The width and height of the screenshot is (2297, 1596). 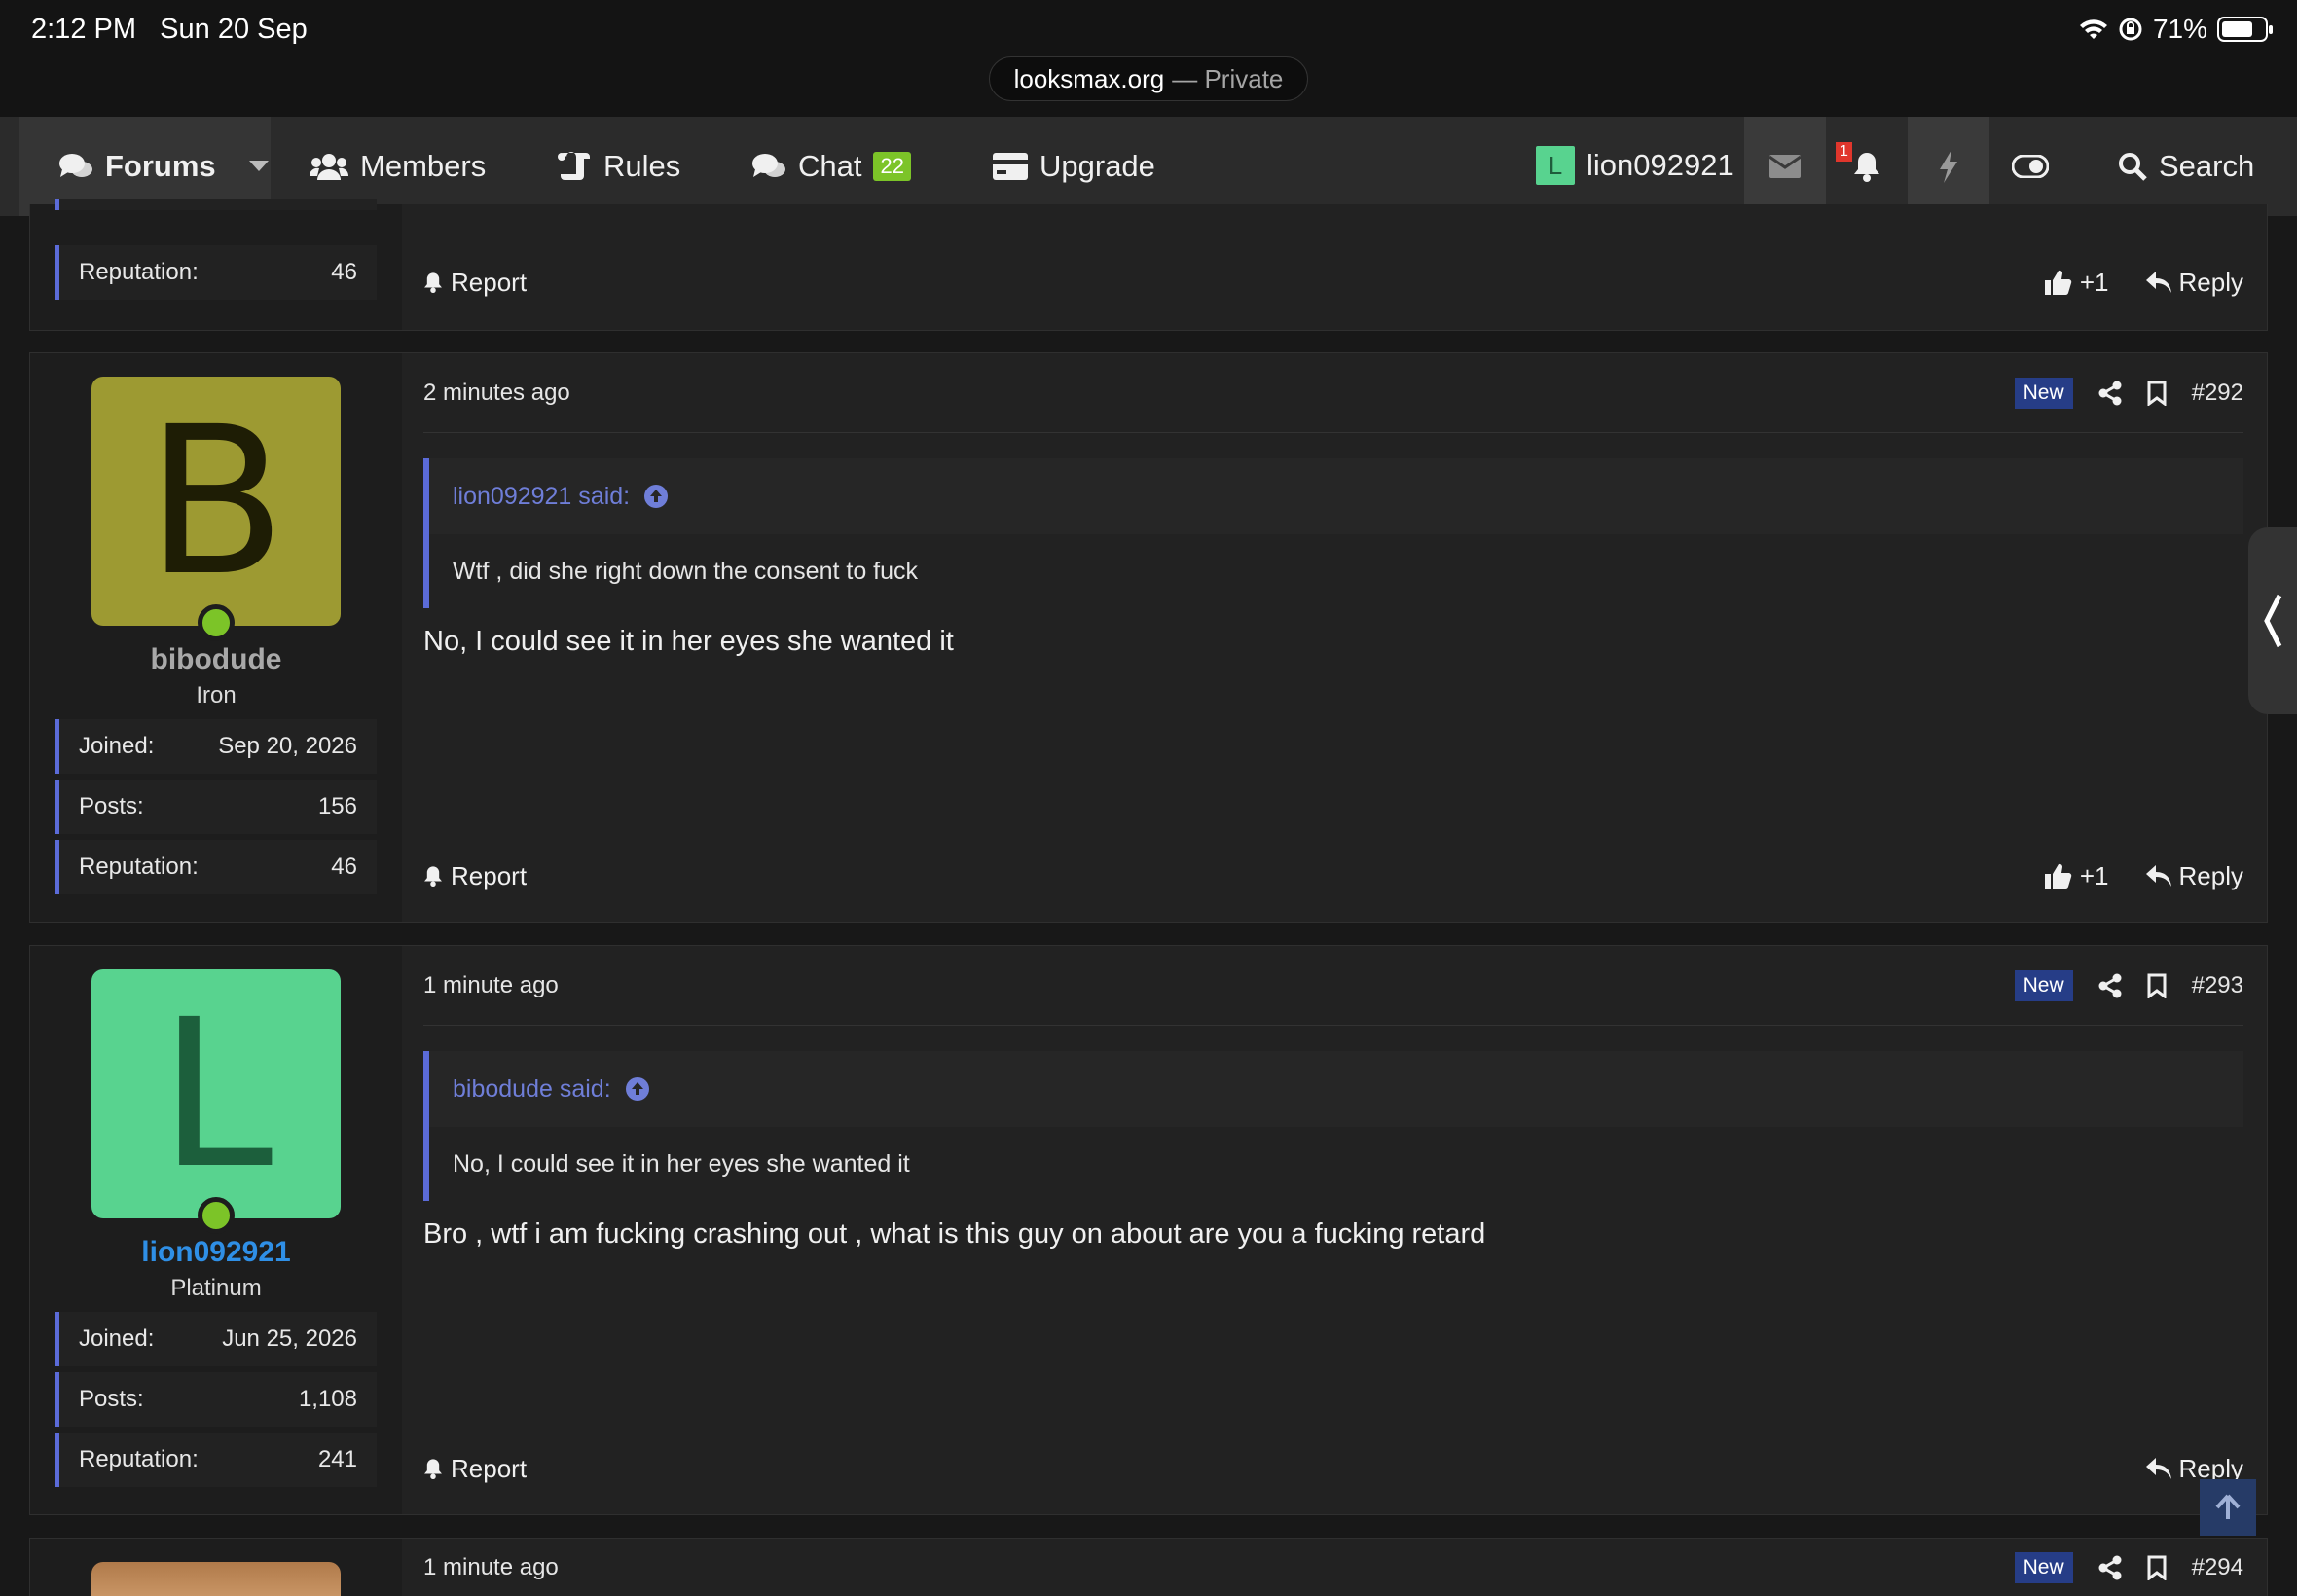 I want to click on address-bar: looksmax.org — Private, so click(x=1148, y=78).